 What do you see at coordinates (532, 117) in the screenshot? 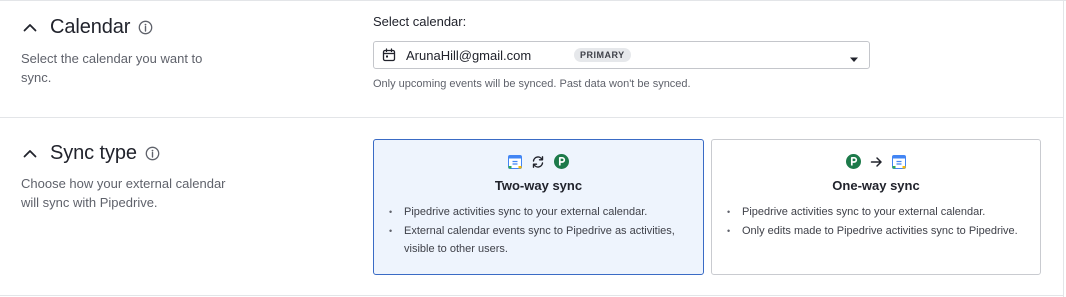
I see `section-divider` at bounding box center [532, 117].